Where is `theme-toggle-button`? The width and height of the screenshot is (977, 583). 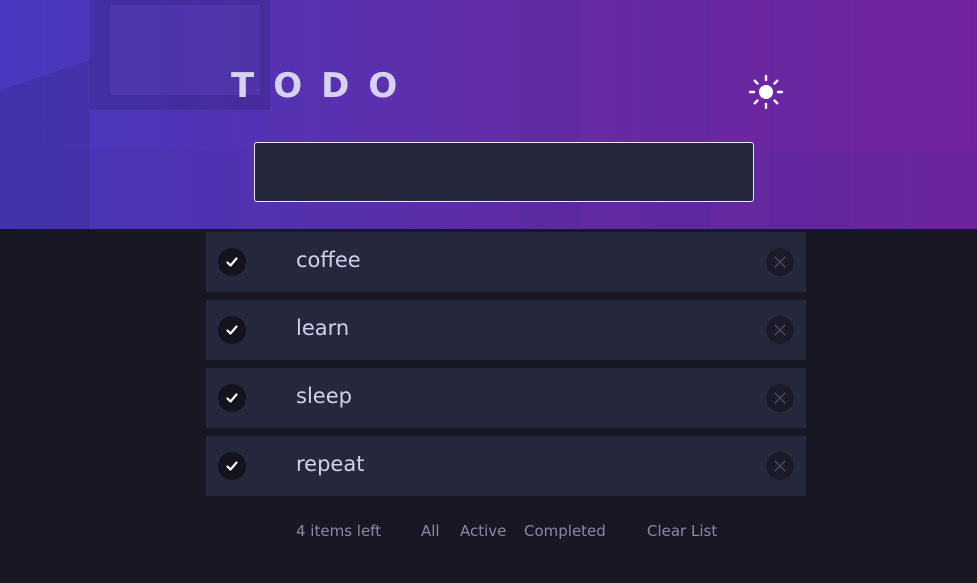
theme-toggle-button is located at coordinates (766, 92).